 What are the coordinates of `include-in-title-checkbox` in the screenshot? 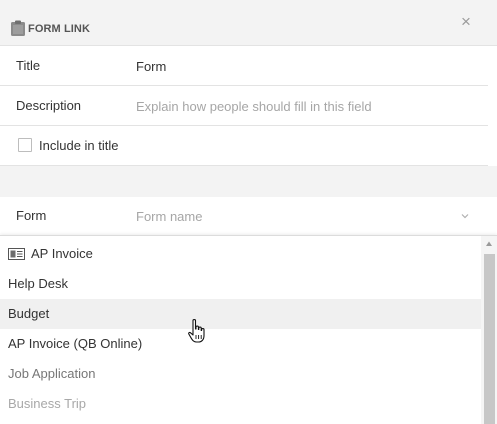 It's located at (25, 145).